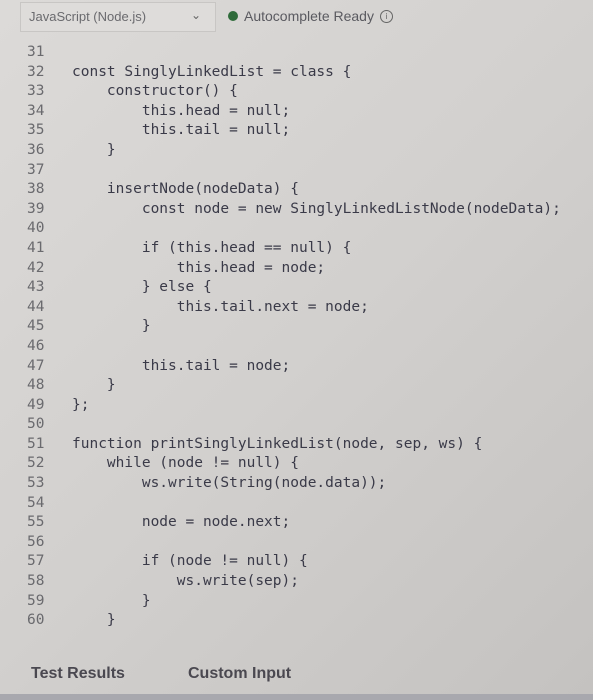  I want to click on line-number: 38, so click(36, 189).